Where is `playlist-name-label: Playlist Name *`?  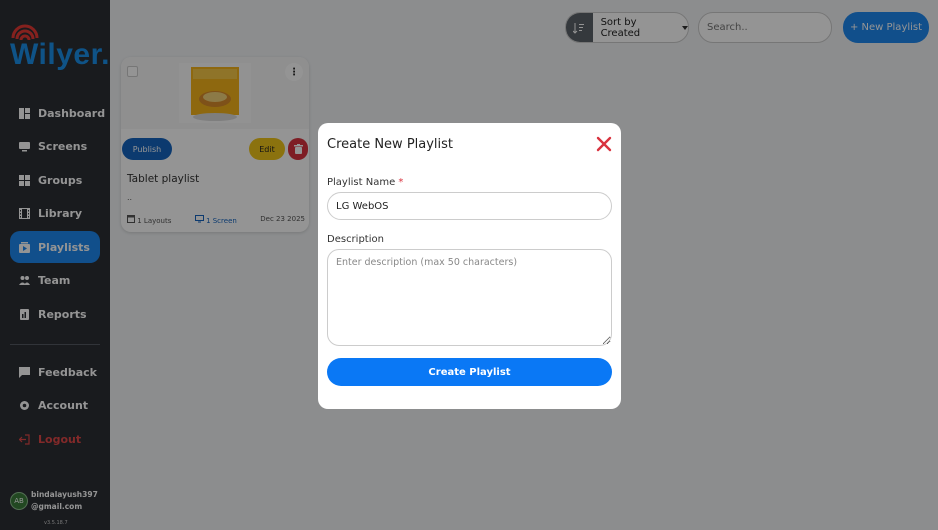 playlist-name-label: Playlist Name * is located at coordinates (365, 182).